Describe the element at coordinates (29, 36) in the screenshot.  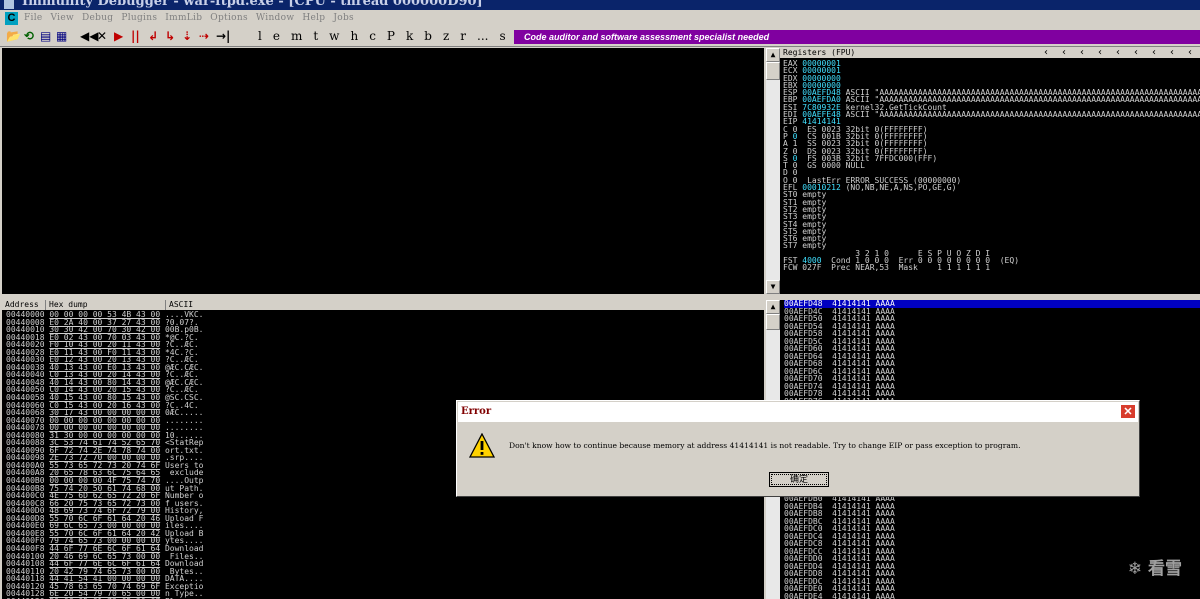
I see `restart-icon: ⟲` at that location.